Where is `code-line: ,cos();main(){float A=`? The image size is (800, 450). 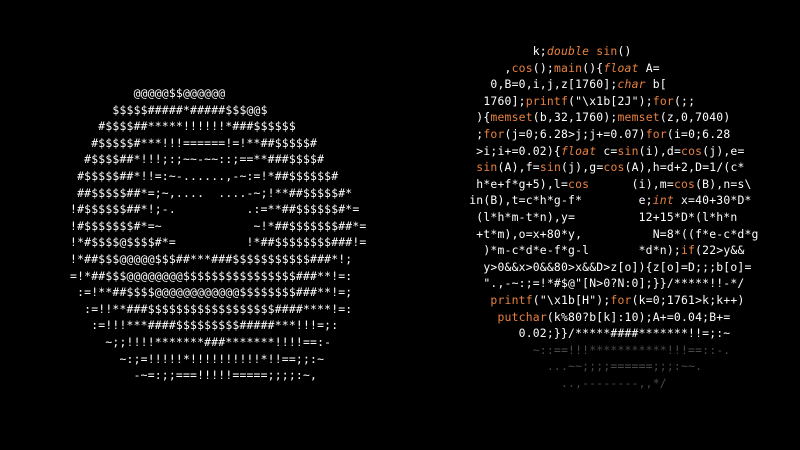
code-line: ,cos();main(){float A= is located at coordinates (550, 67).